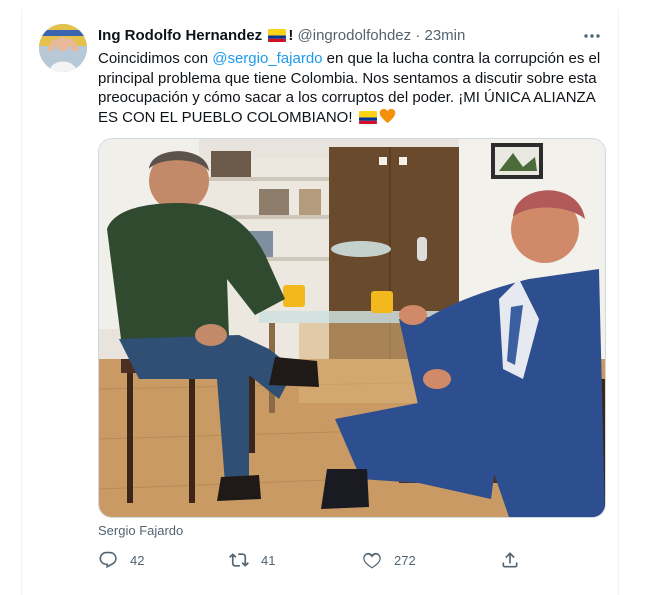  Describe the element at coordinates (372, 560) in the screenshot. I see `heart-icon` at that location.